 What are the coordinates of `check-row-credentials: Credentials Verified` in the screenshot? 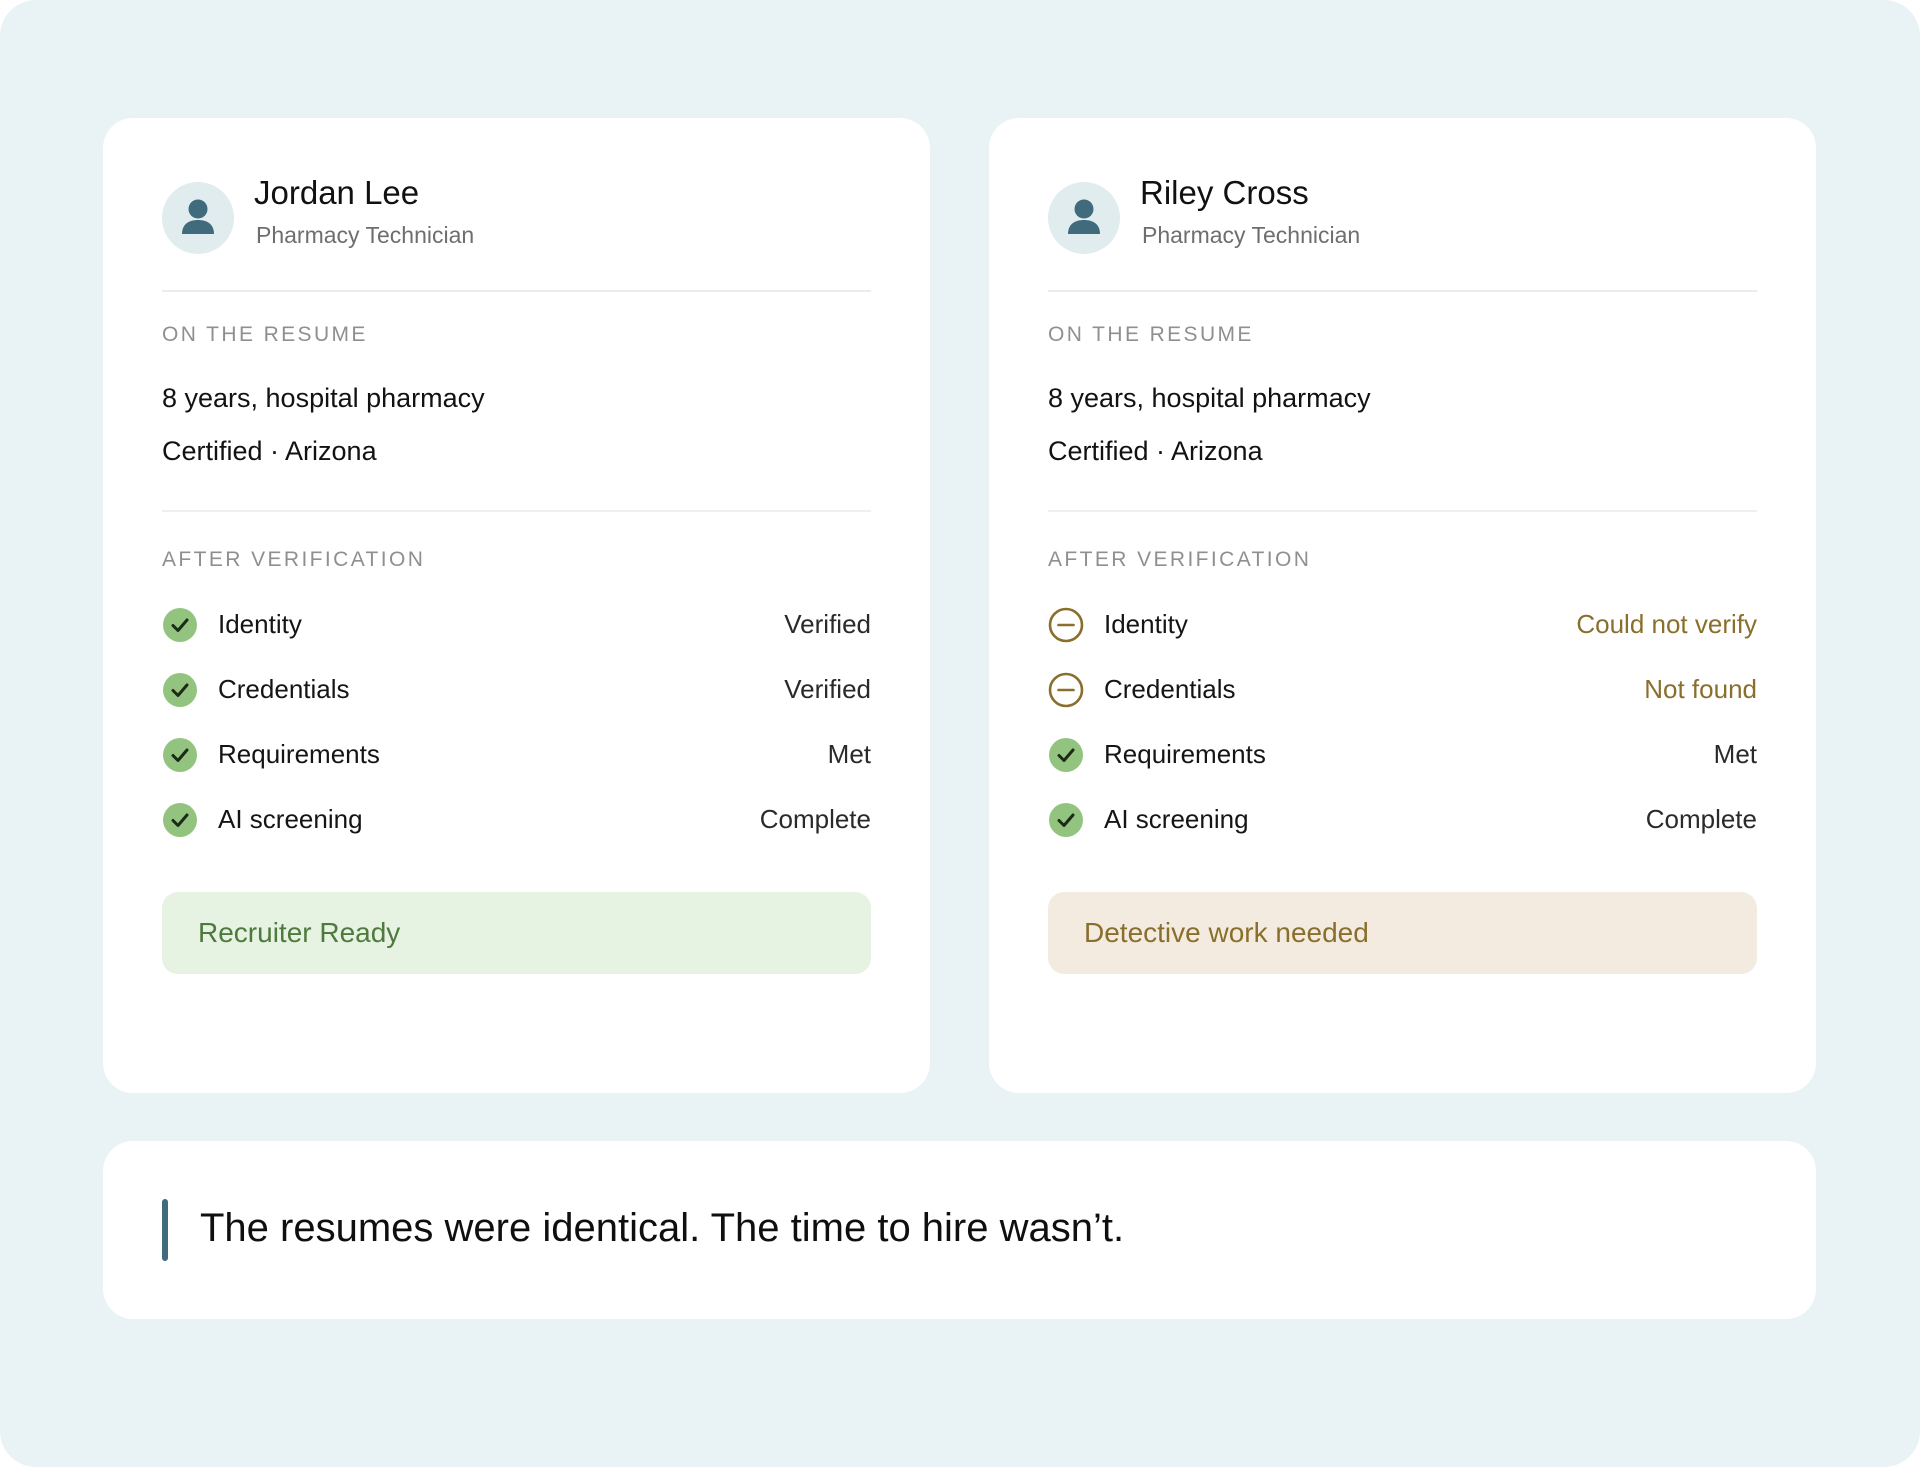 It's located at (516, 692).